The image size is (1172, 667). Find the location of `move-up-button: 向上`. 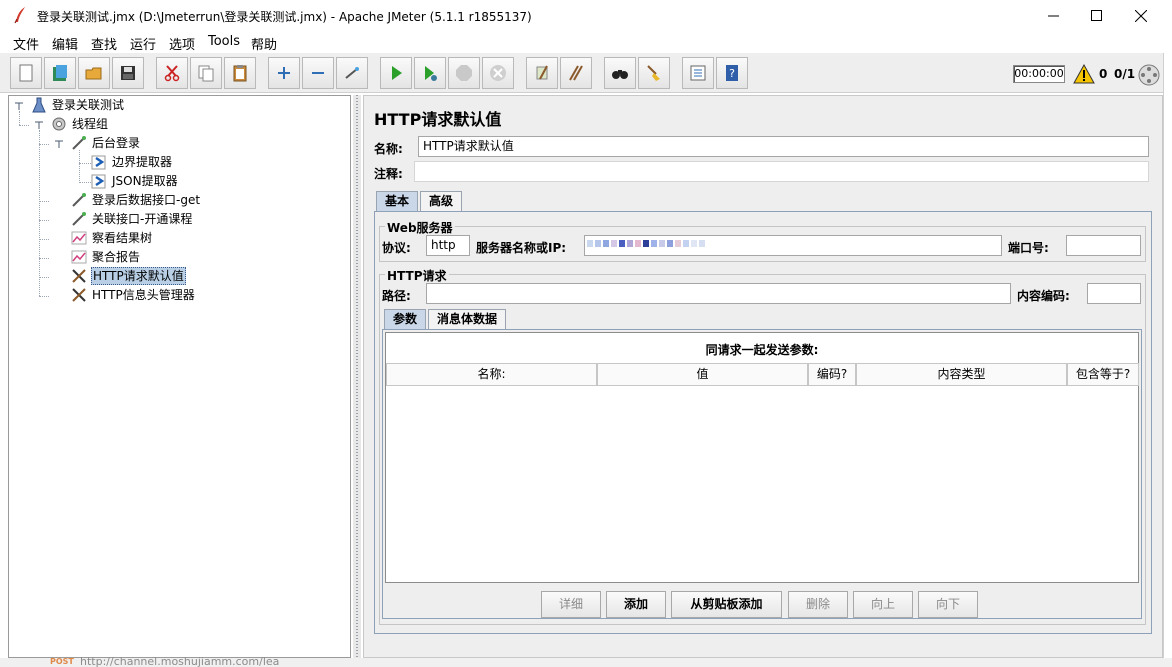

move-up-button: 向上 is located at coordinates (883, 604).